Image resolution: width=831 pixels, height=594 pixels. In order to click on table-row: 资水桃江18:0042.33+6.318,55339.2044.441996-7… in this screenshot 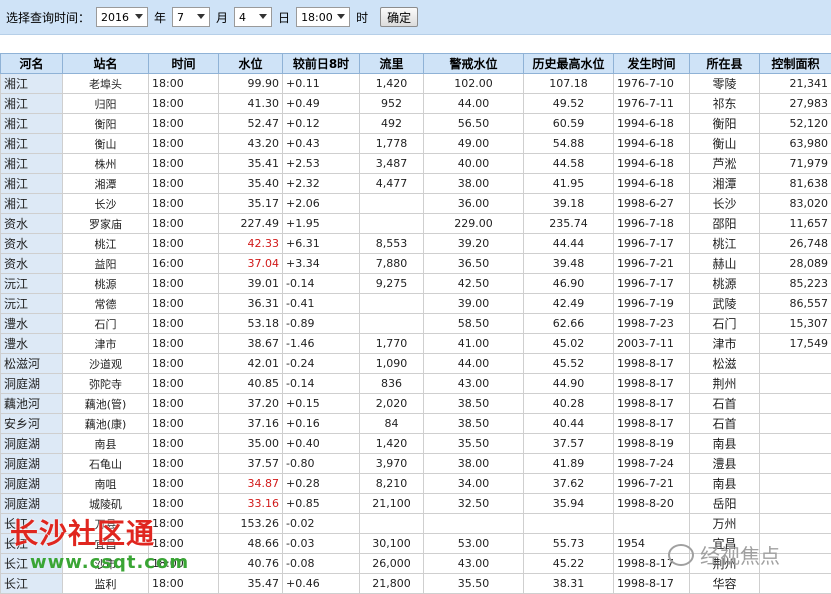, I will do `click(416, 244)`.